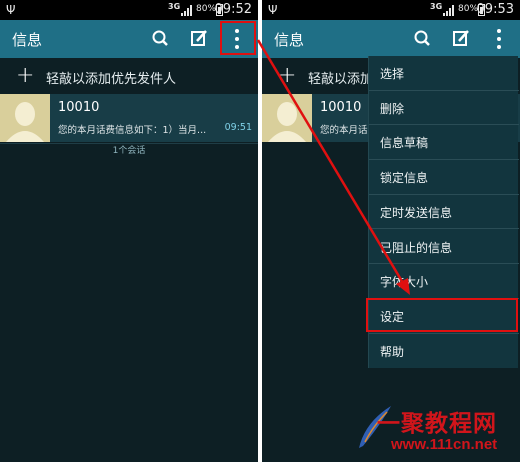  Describe the element at coordinates (129, 150) in the screenshot. I see `conversation-count: 1个会话` at that location.